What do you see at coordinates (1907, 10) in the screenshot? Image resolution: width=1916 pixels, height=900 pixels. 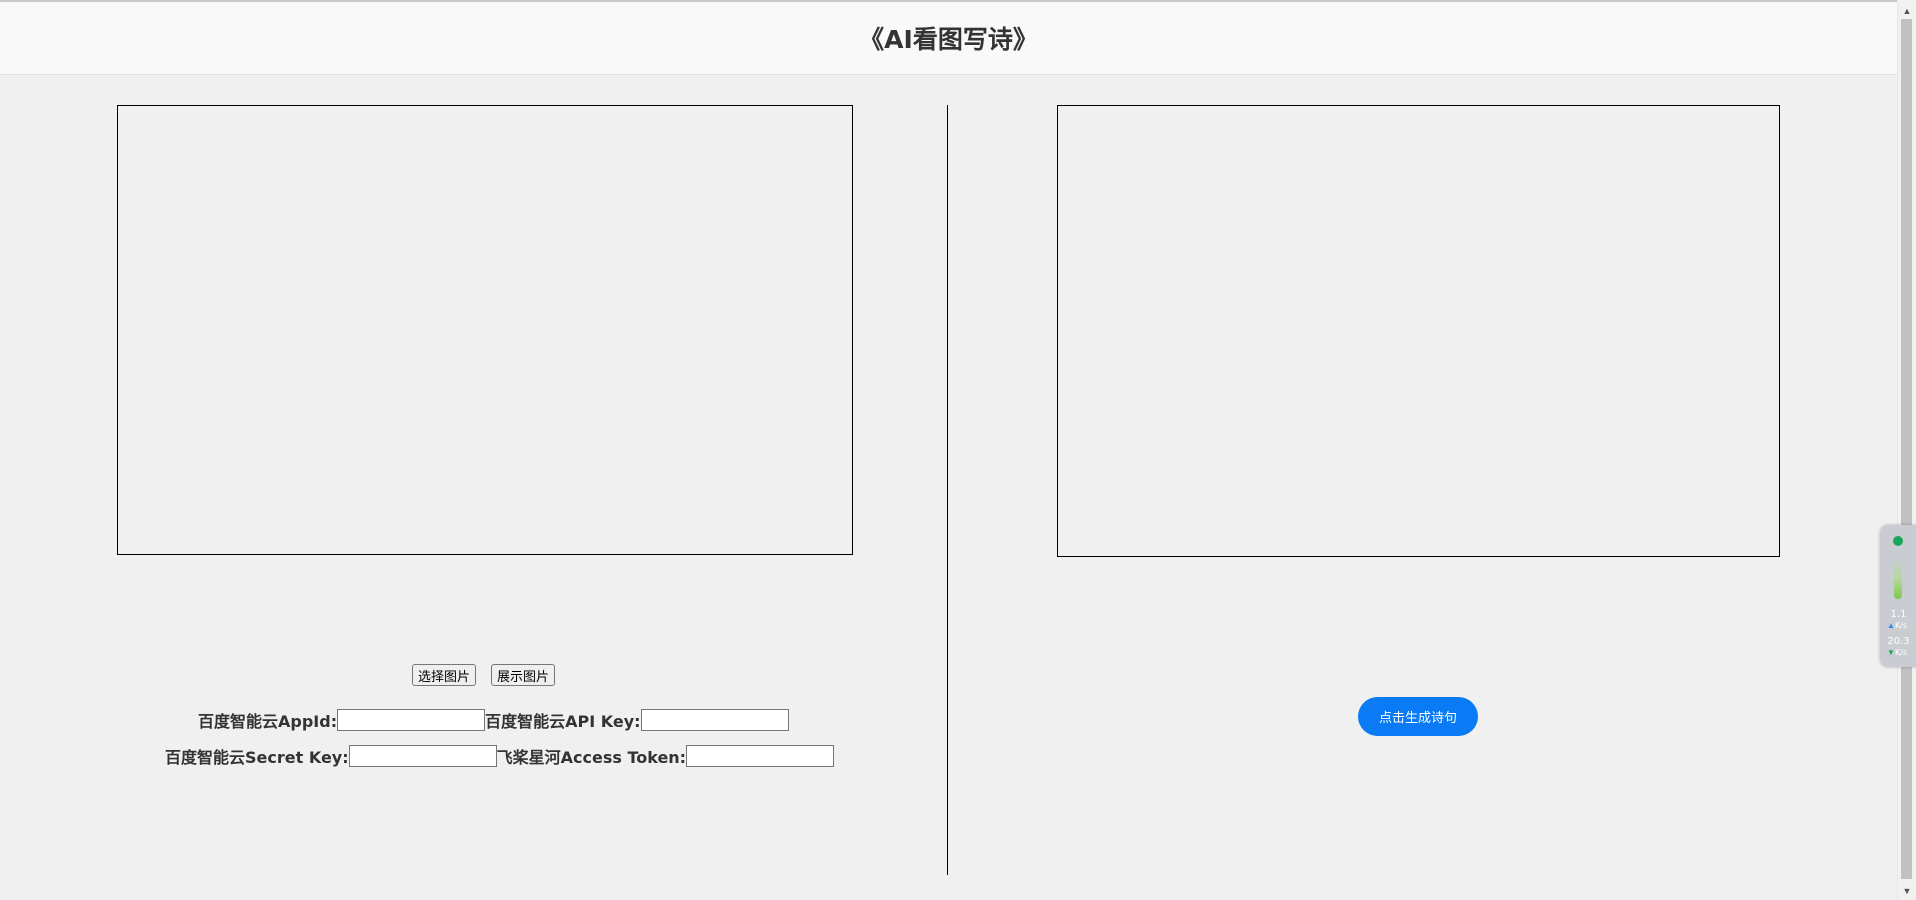 I see `scroll-up-arrow-icon: ▲` at bounding box center [1907, 10].